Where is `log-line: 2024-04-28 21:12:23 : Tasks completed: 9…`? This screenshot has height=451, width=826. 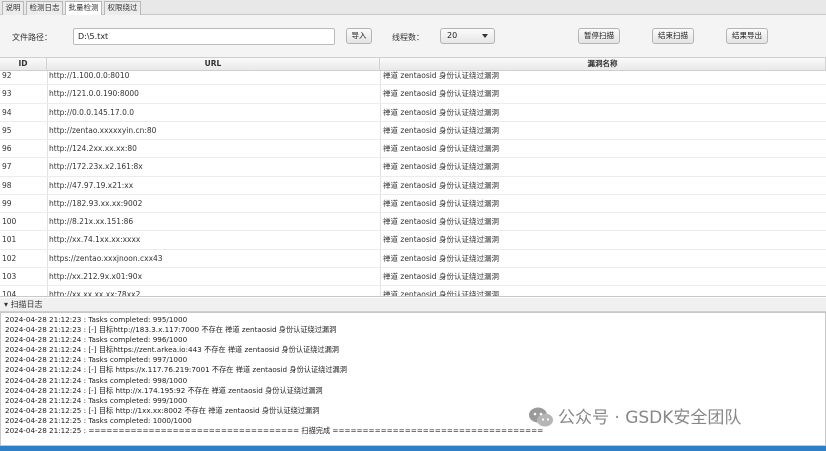 log-line: 2024-04-28 21:12:23 : Tasks completed: 9… is located at coordinates (96, 319).